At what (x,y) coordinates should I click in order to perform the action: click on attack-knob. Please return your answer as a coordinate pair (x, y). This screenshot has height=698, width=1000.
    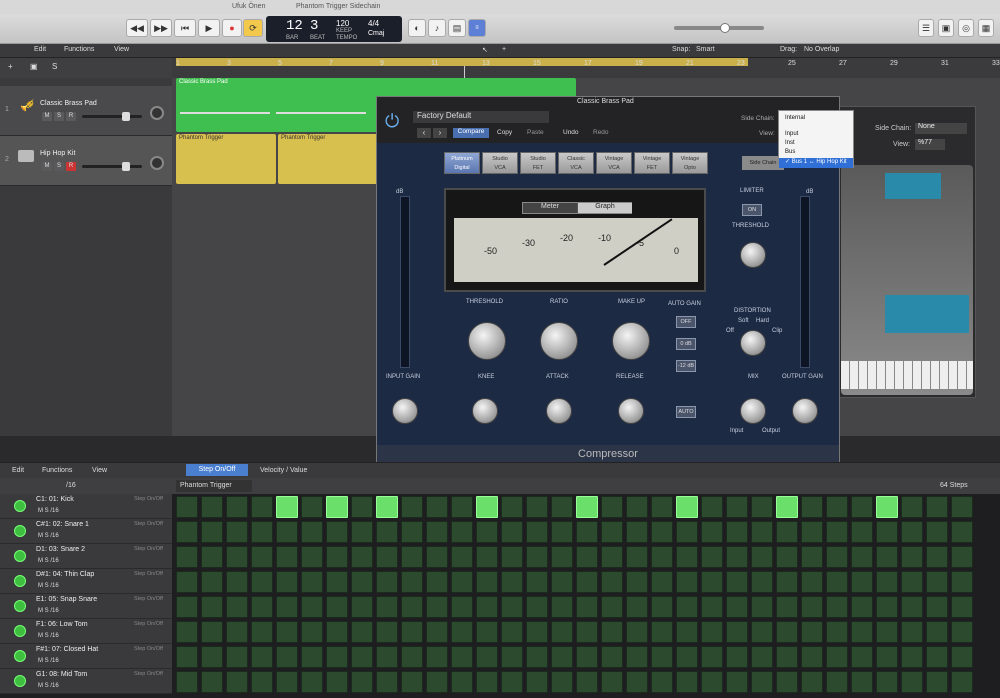
    Looking at the image, I should click on (559, 411).